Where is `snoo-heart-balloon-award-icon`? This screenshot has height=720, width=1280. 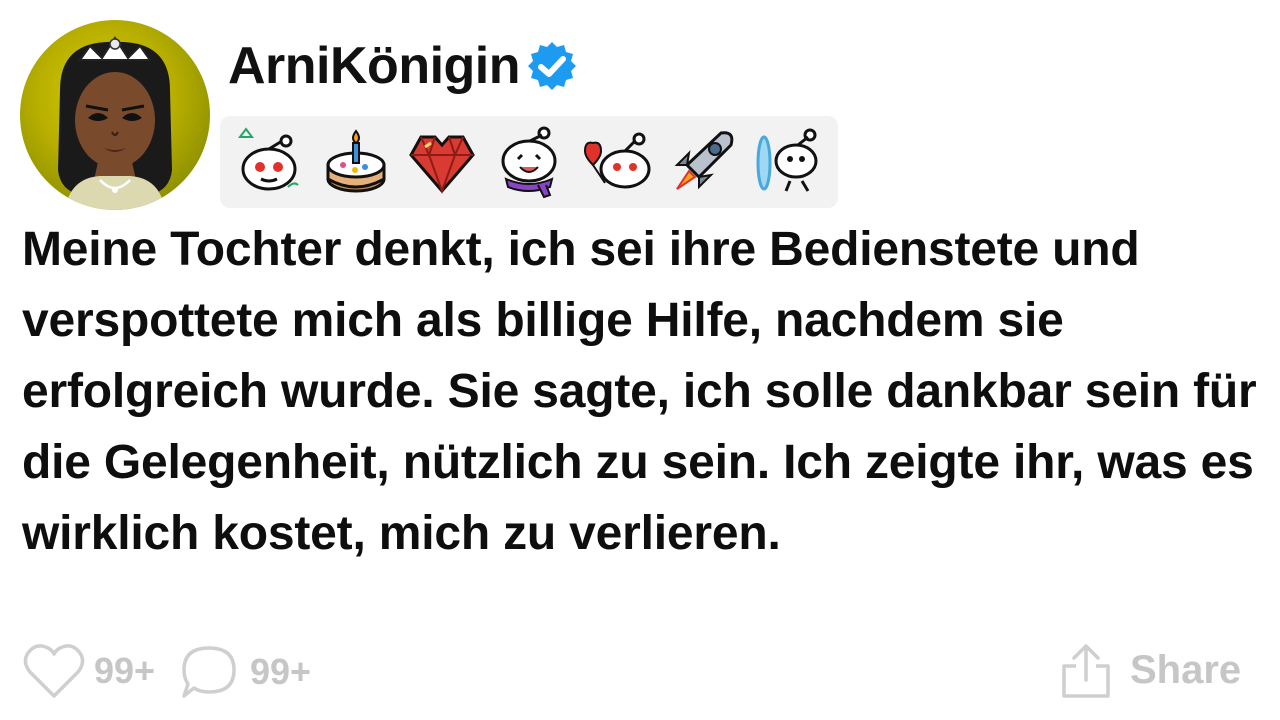
snoo-heart-balloon-award-icon is located at coordinates (616, 162).